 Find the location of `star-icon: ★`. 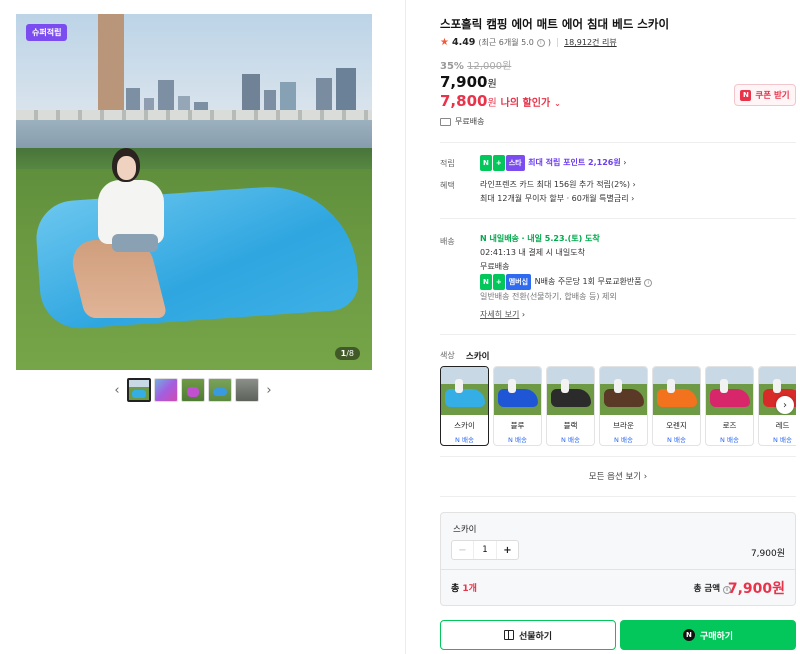

star-icon: ★ is located at coordinates (444, 42).